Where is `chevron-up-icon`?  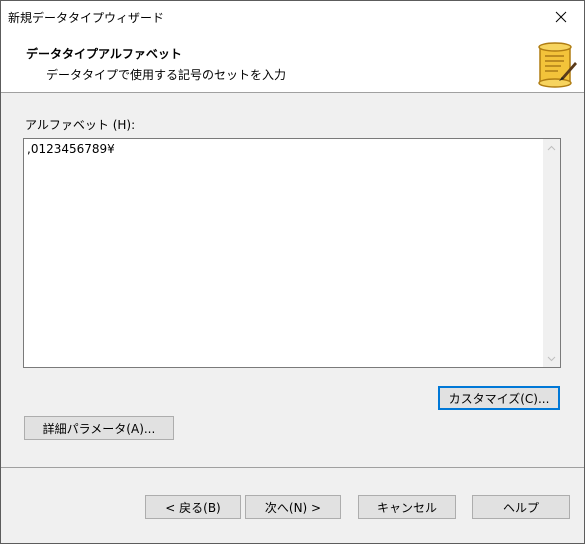 chevron-up-icon is located at coordinates (551, 147).